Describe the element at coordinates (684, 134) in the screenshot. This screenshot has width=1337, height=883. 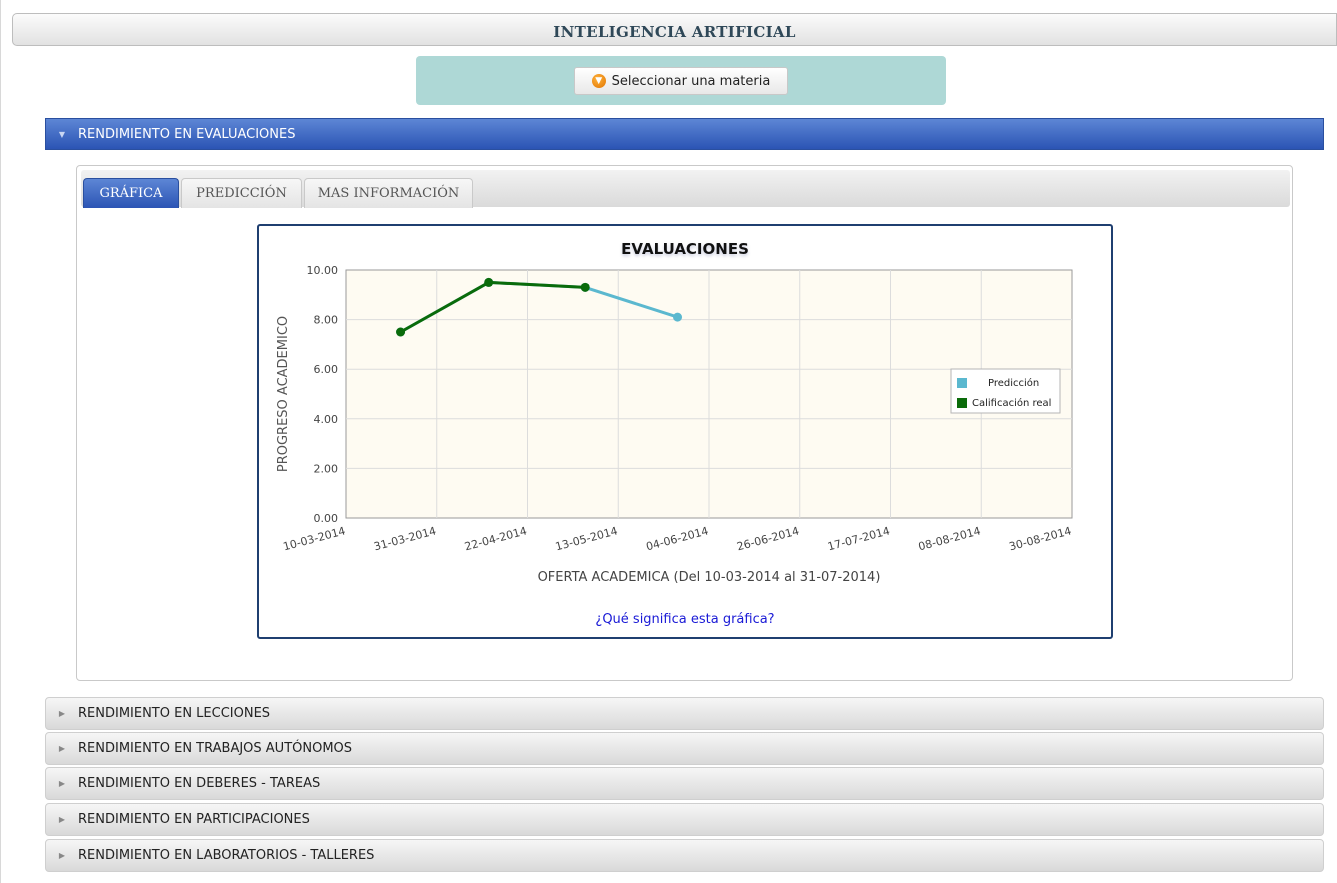
I see `accordion-header-evaluaciones: ▼ RENDIMIENTO EN EVALUACIONES` at that location.